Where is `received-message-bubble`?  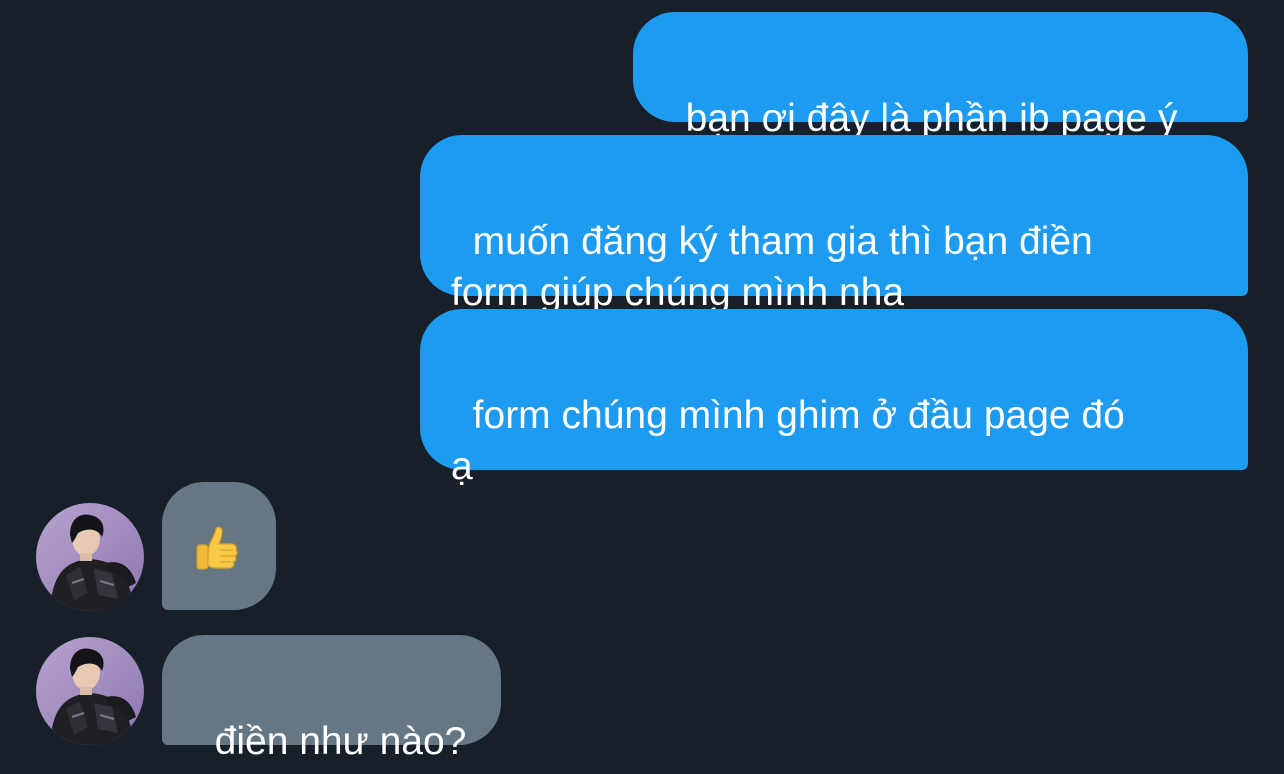 received-message-bubble is located at coordinates (219, 546).